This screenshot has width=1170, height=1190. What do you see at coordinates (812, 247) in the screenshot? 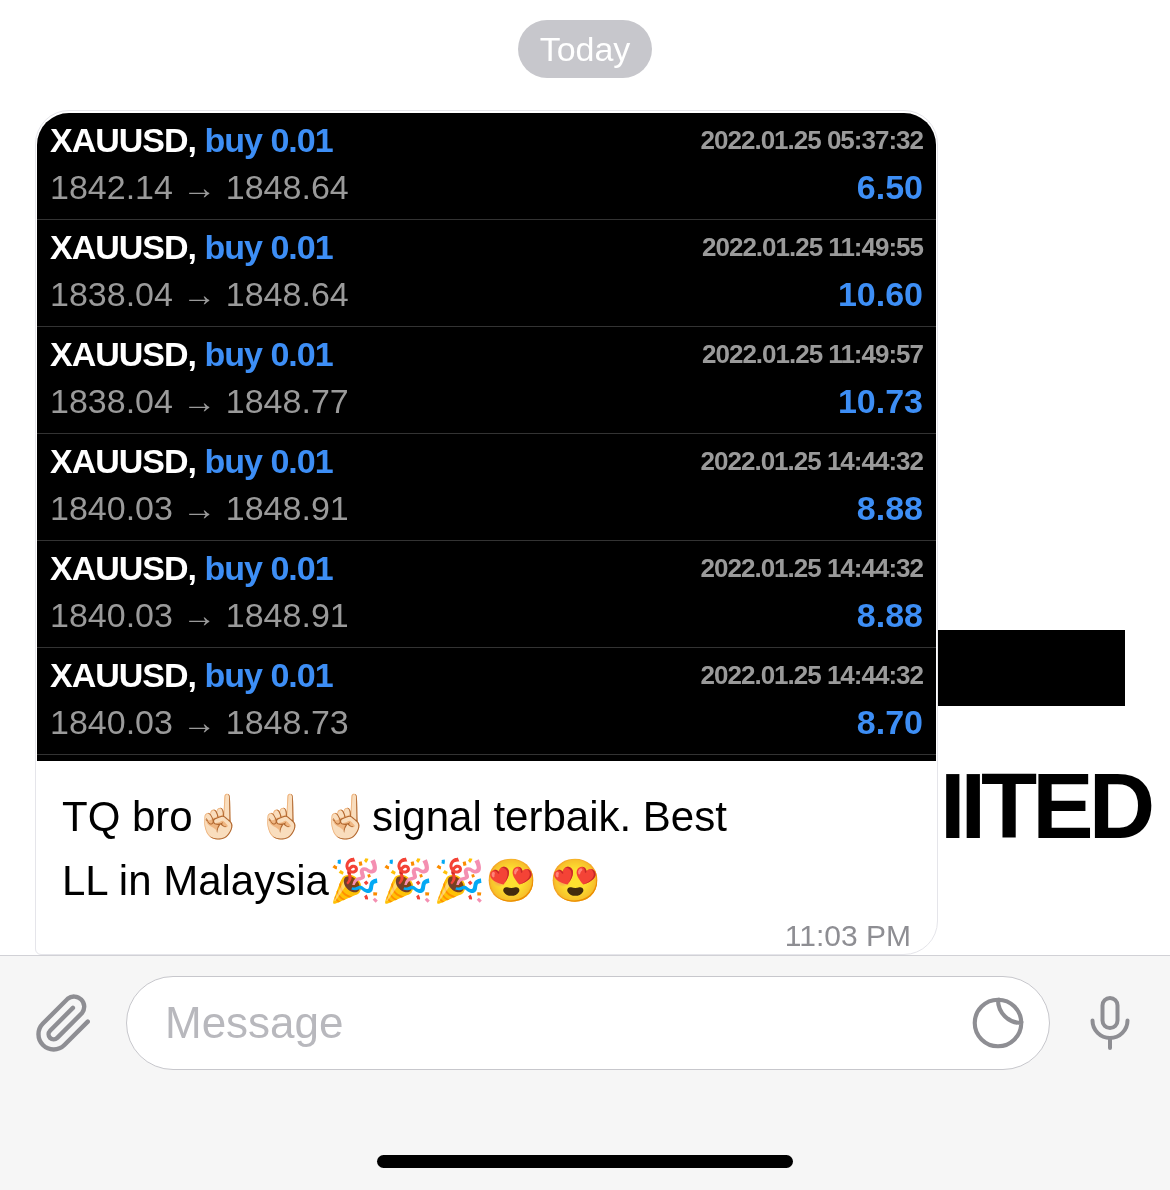
I see `trade-time: 2022.01.25 11:49:55` at bounding box center [812, 247].